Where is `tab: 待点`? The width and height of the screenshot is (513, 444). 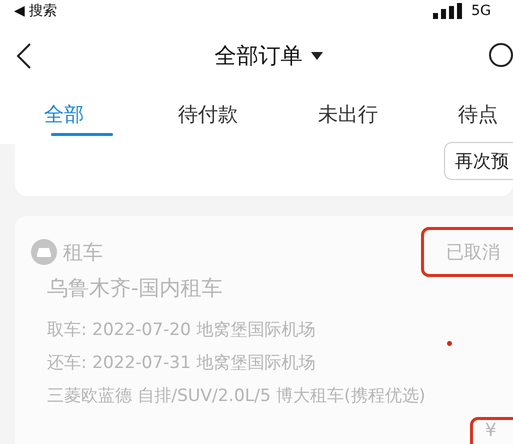 tab: 待点 is located at coordinates (485, 114).